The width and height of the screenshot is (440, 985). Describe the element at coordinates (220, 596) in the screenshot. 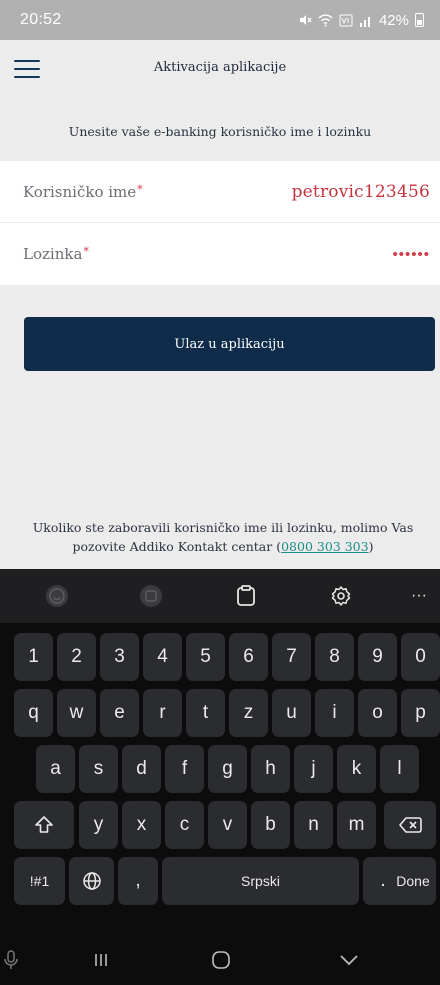

I see `keyboard-toolbar: ···` at that location.